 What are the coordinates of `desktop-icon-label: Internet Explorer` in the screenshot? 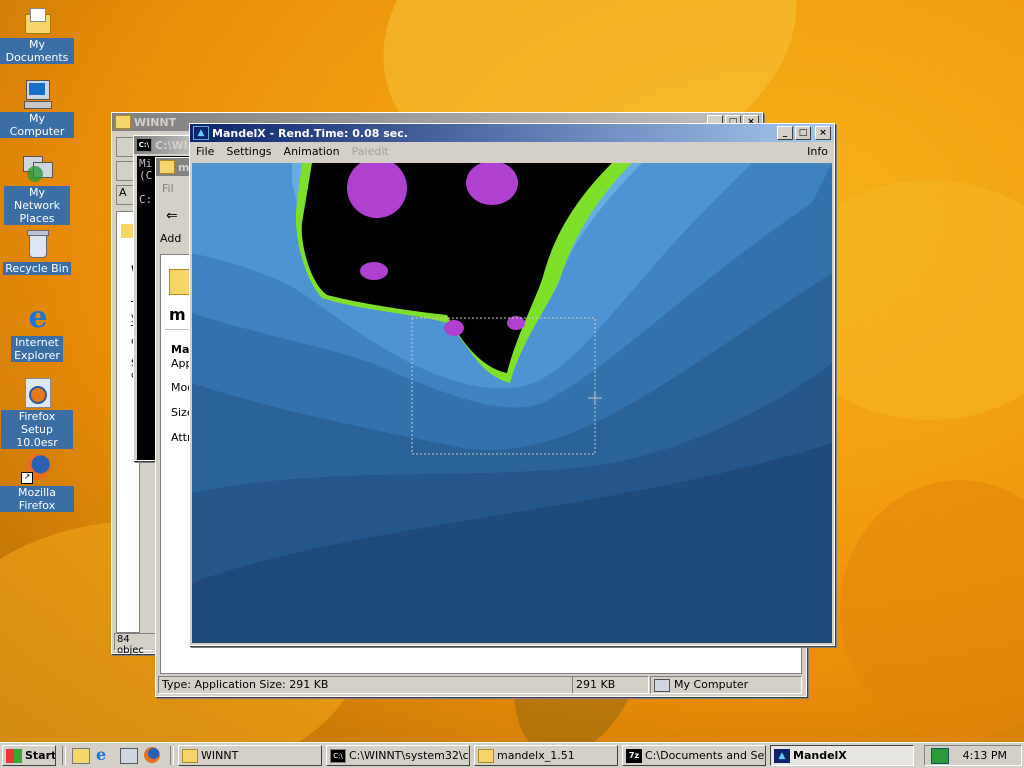 It's located at (37, 349).